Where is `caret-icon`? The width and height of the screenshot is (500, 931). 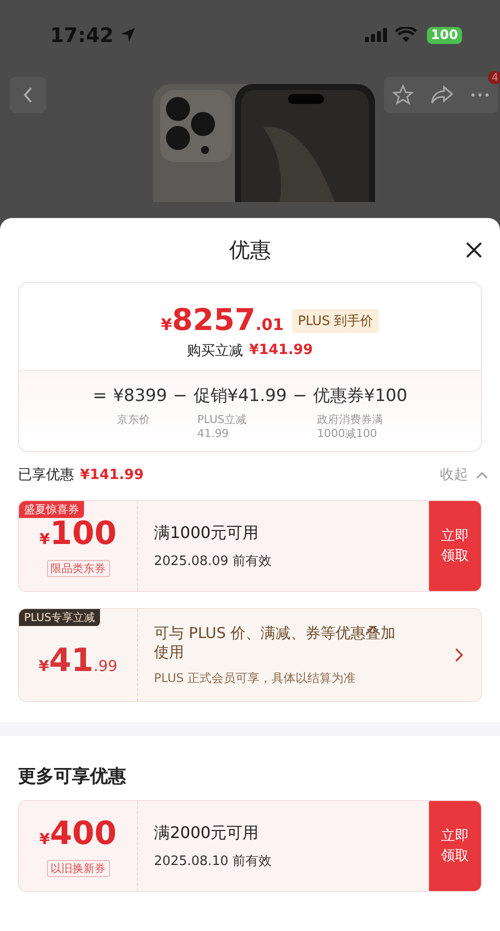
caret-icon is located at coordinates (482, 475).